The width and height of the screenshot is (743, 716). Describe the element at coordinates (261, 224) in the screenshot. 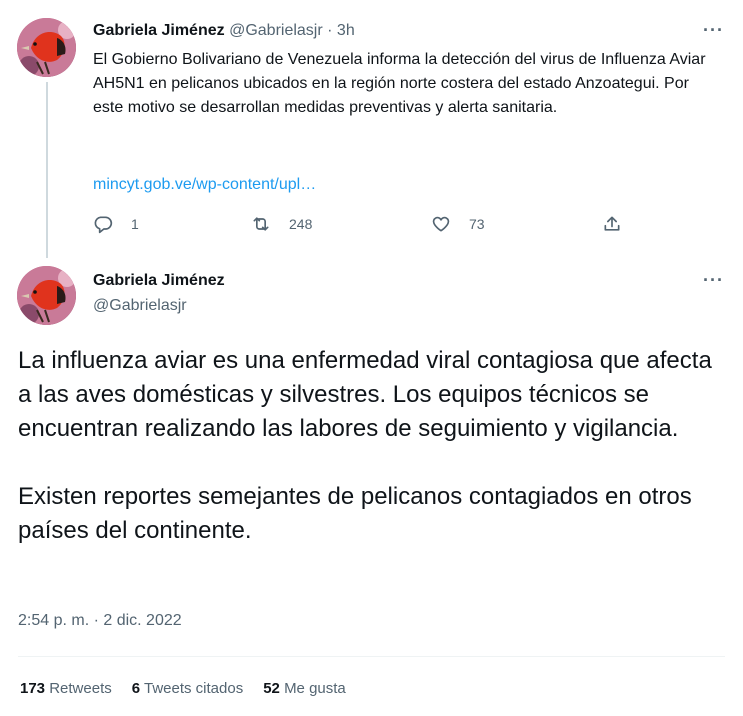

I see `retweet-icon` at that location.